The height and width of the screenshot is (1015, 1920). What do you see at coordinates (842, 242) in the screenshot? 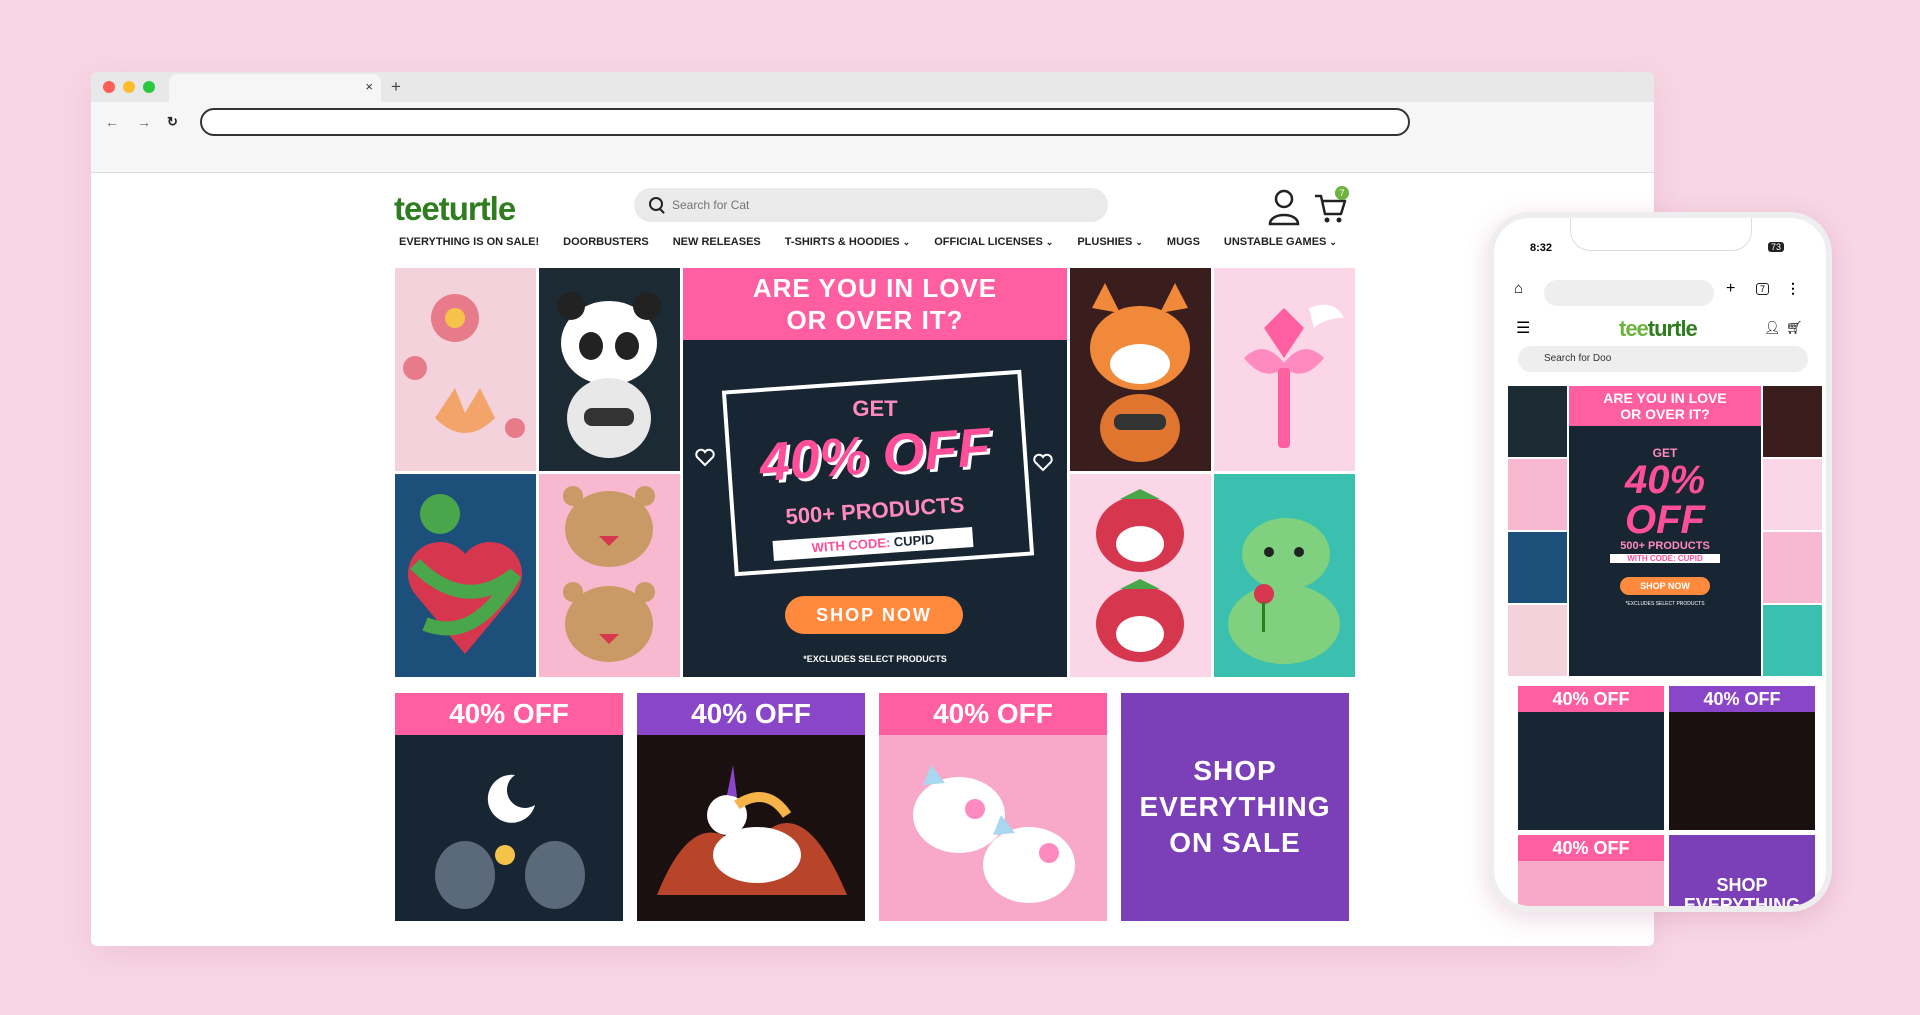
I see `nav-label: T-SHIRTS & HOODIES` at bounding box center [842, 242].